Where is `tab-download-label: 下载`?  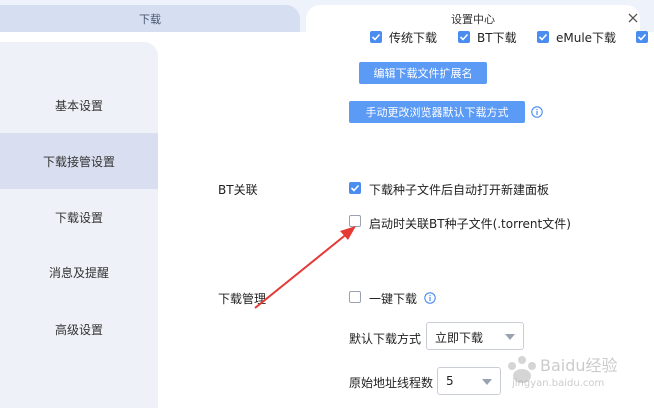
tab-download-label: 下载 is located at coordinates (150, 19).